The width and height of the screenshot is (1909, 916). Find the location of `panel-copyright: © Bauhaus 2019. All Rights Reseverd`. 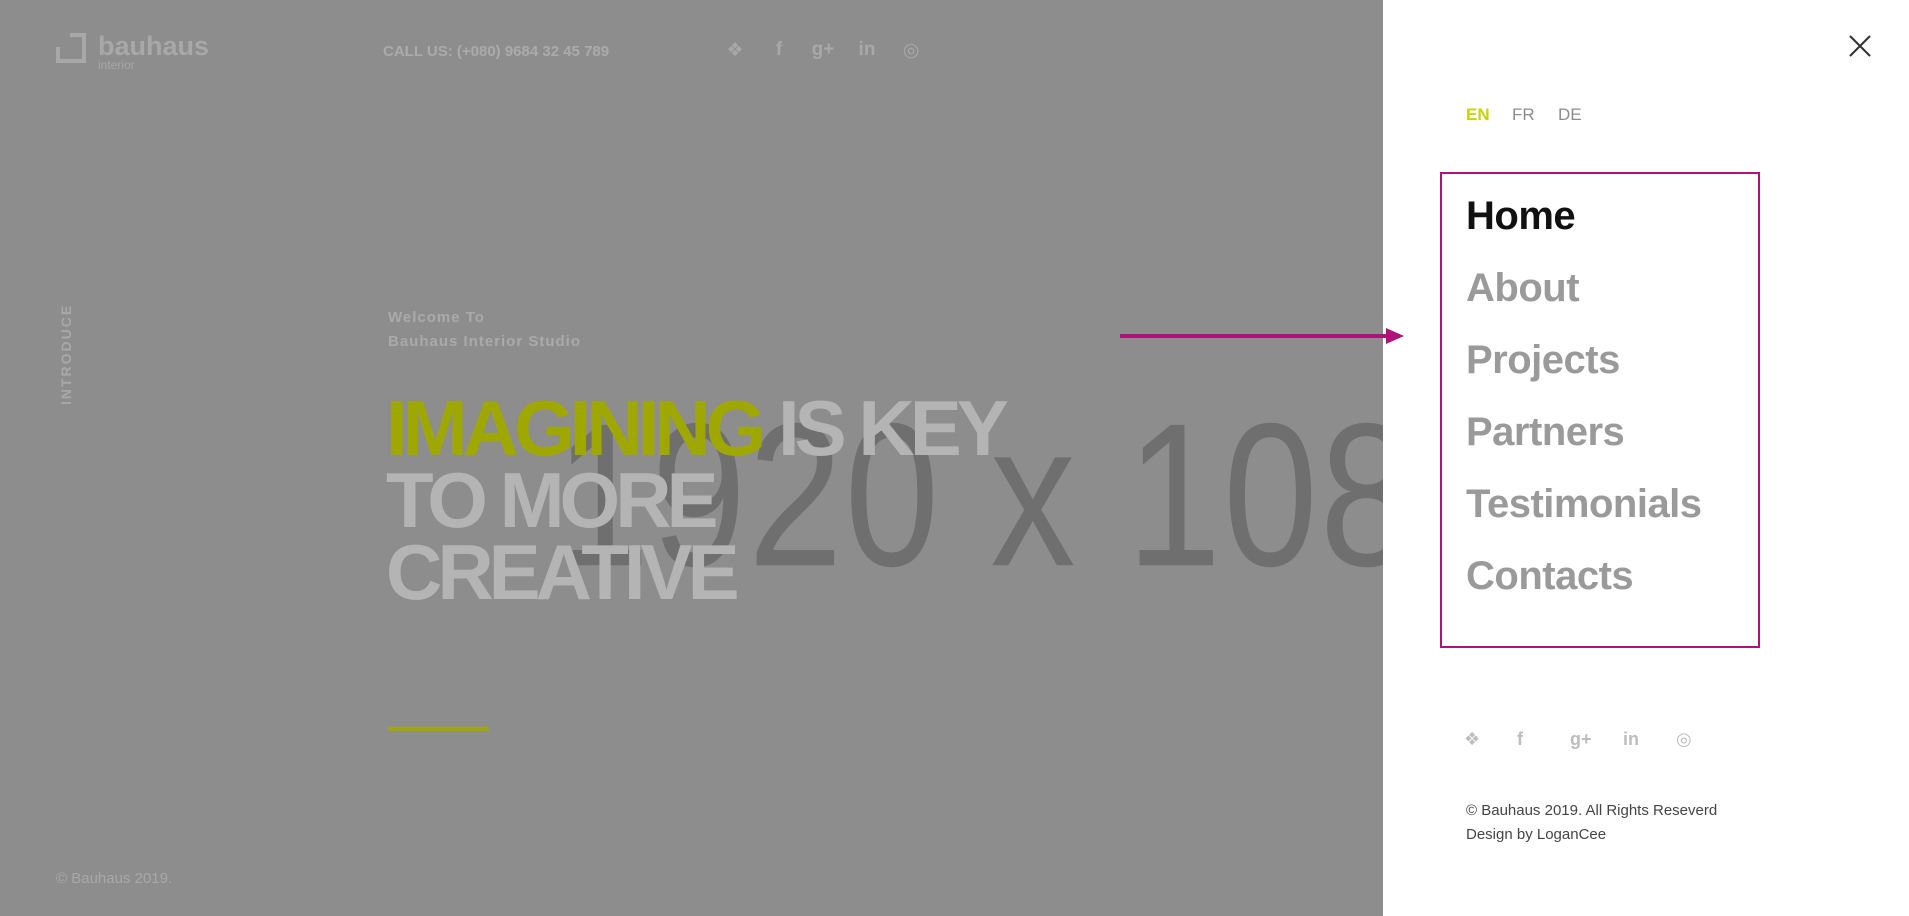

panel-copyright: © Bauhaus 2019. All Rights Reseverd is located at coordinates (1592, 810).